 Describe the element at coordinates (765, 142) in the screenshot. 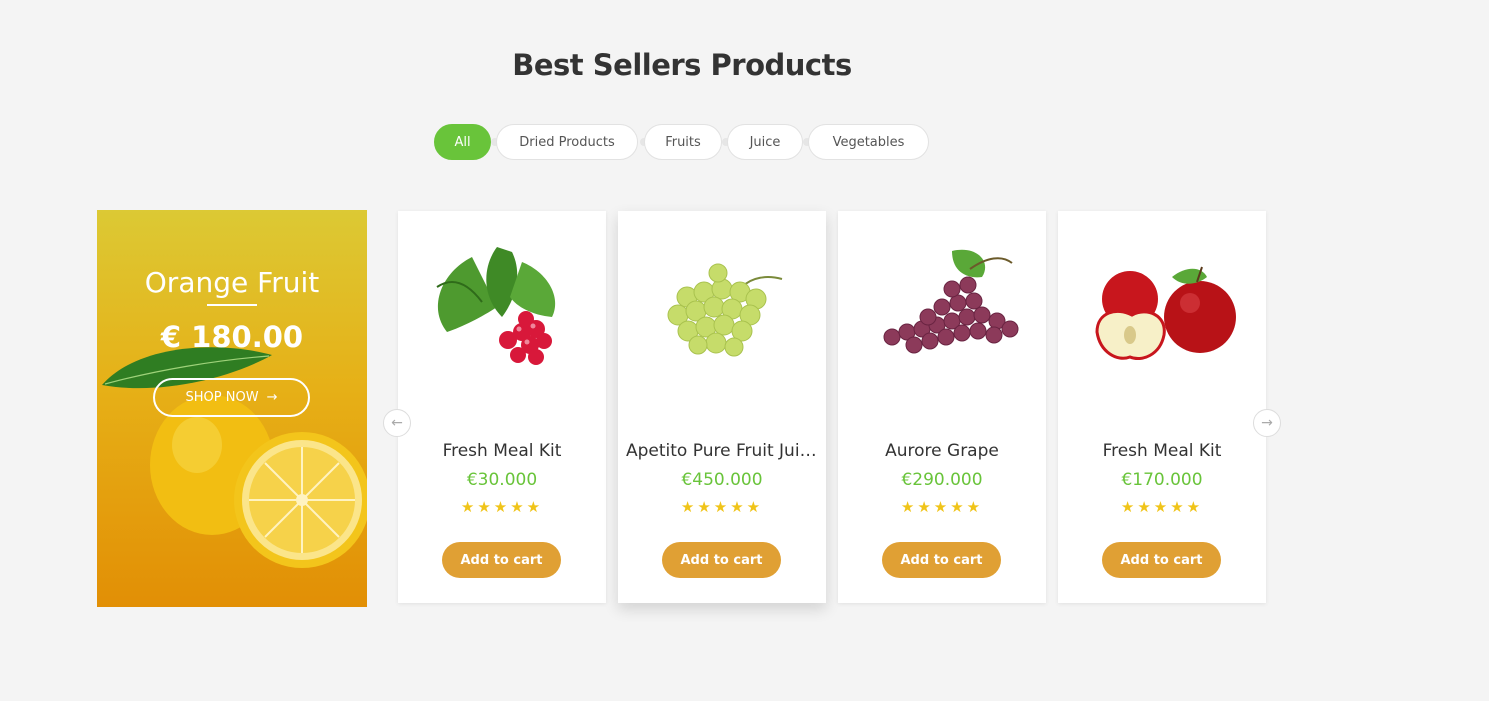

I see `tab-juice: Juice` at that location.